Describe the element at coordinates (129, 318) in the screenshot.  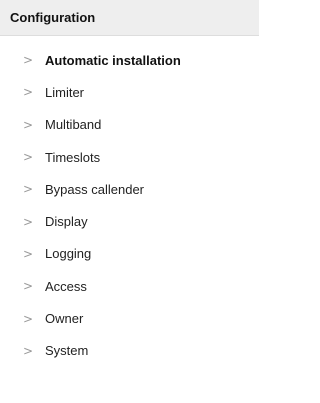
I see `menu-item-owner: > Owner` at that location.